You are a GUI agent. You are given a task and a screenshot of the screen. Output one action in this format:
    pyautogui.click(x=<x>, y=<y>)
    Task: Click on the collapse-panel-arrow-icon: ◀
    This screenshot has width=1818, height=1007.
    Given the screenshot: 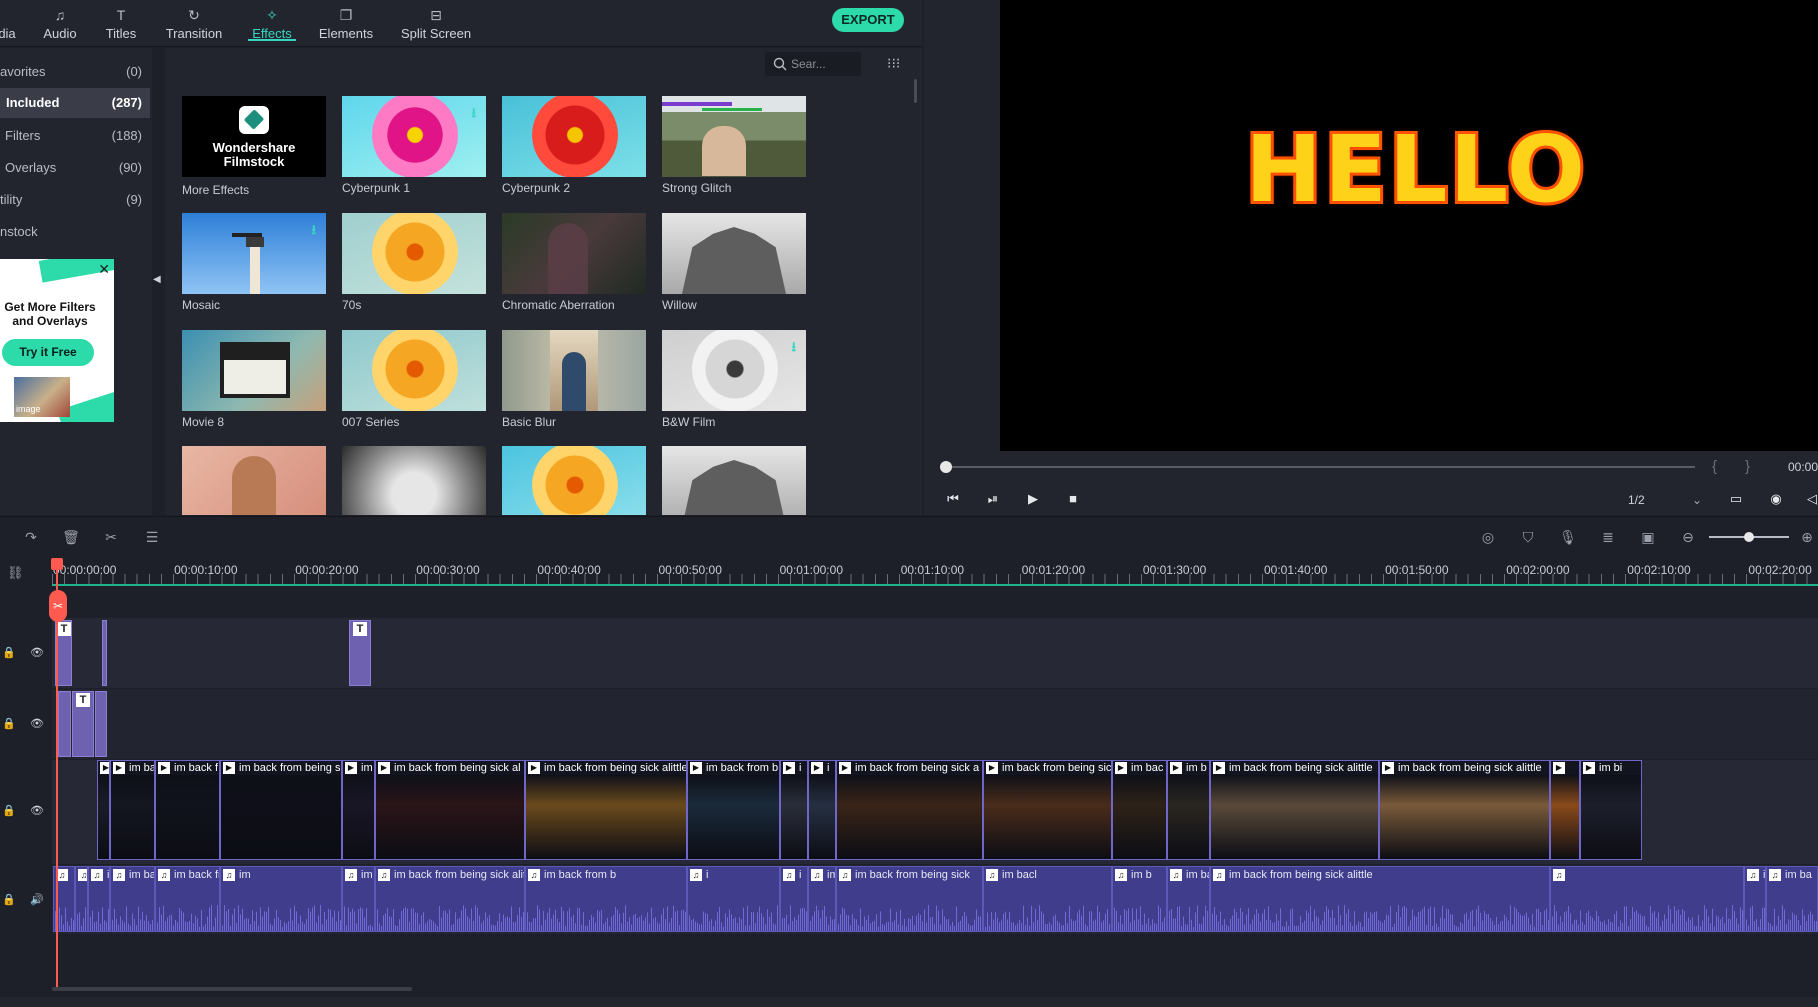 What is the action you would take?
    pyautogui.click(x=158, y=281)
    